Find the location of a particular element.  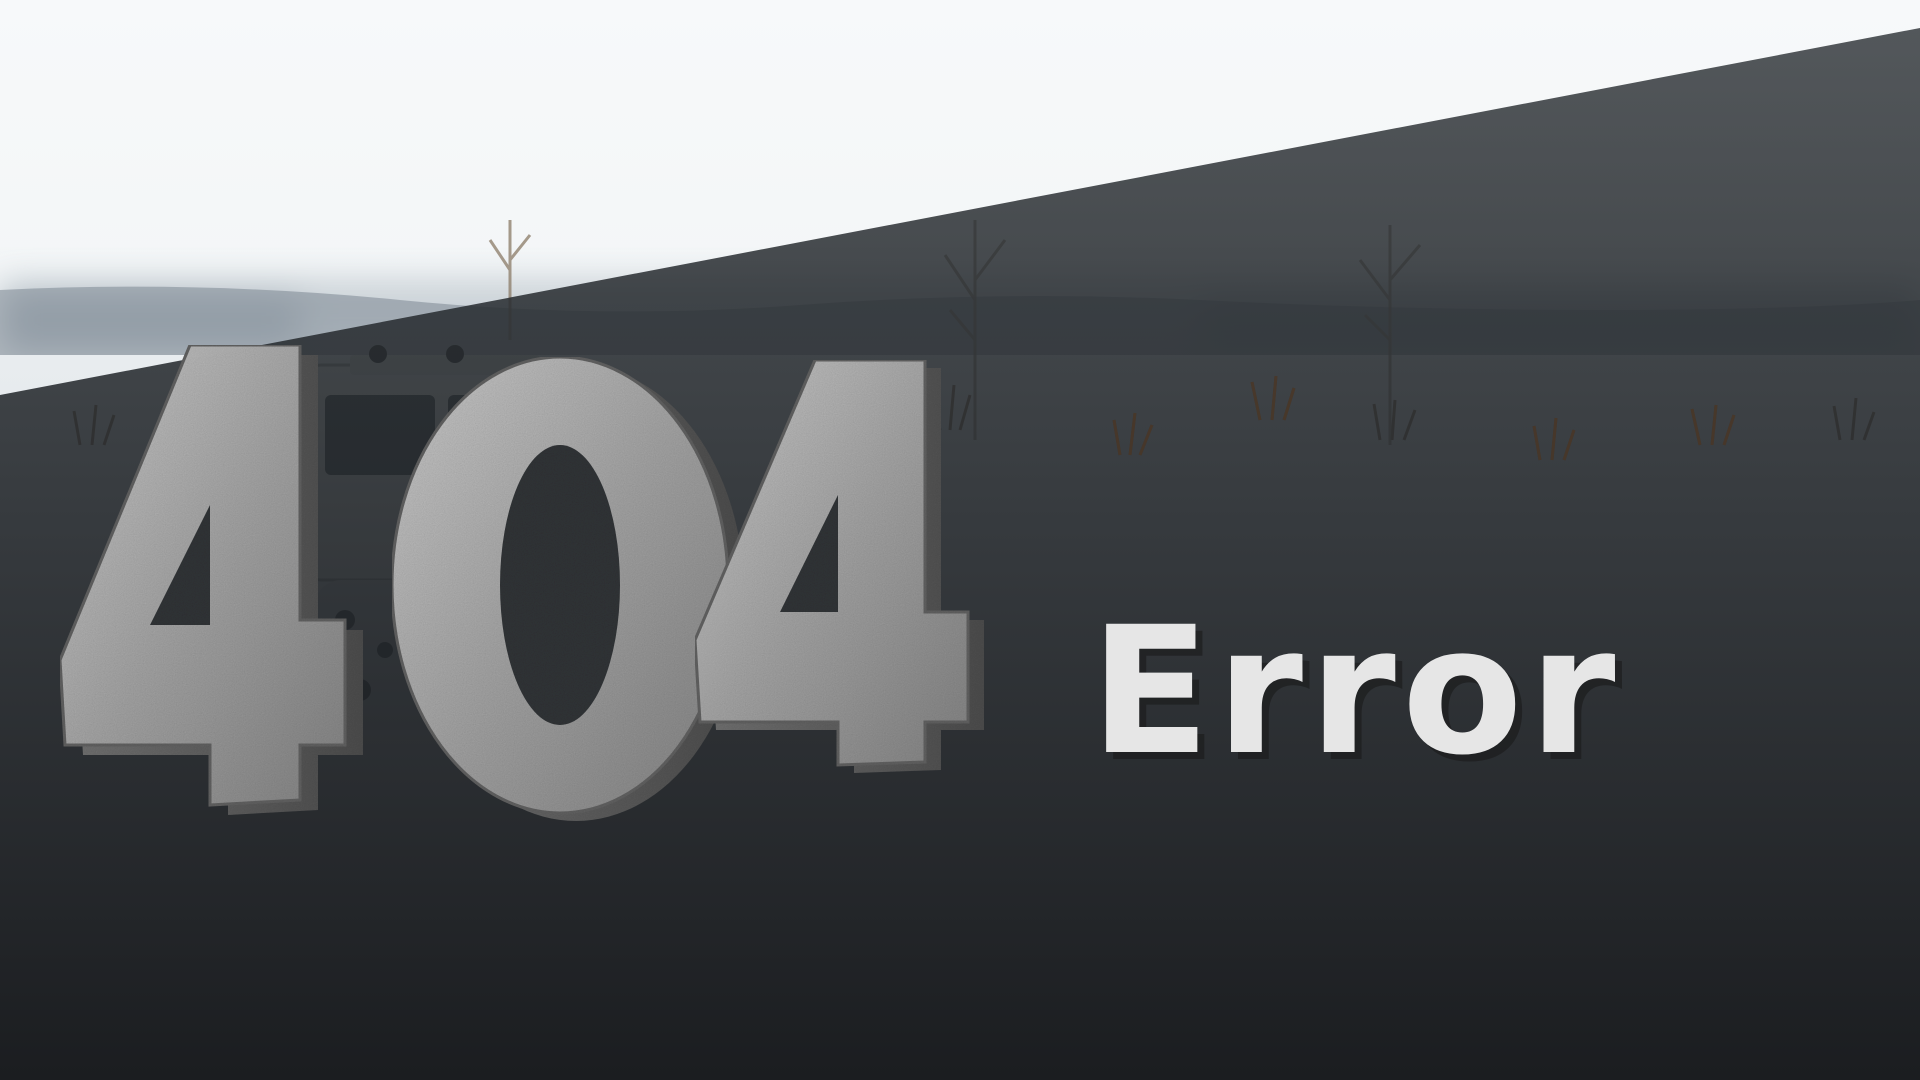

error-heading-text: Error is located at coordinates (1356, 691).